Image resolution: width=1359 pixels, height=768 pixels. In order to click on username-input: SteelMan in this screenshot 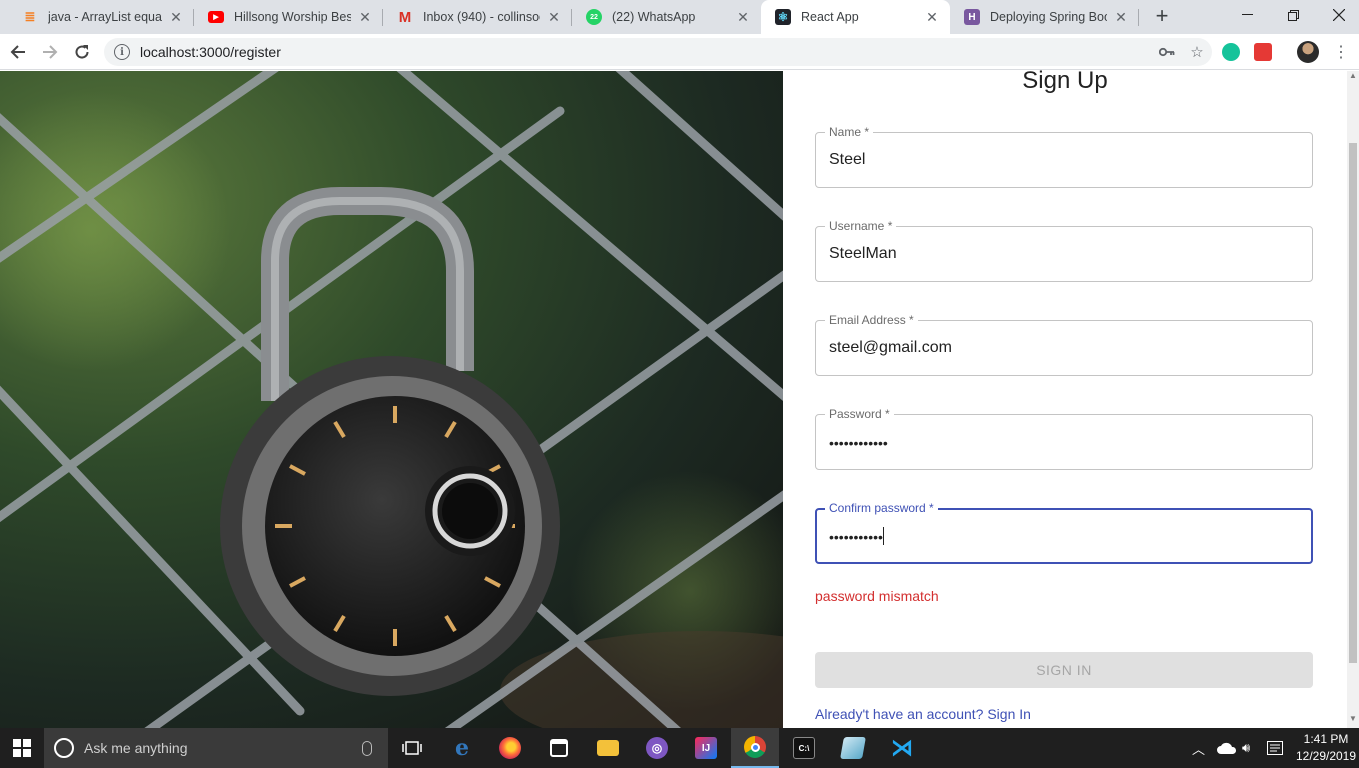, I will do `click(1064, 254)`.